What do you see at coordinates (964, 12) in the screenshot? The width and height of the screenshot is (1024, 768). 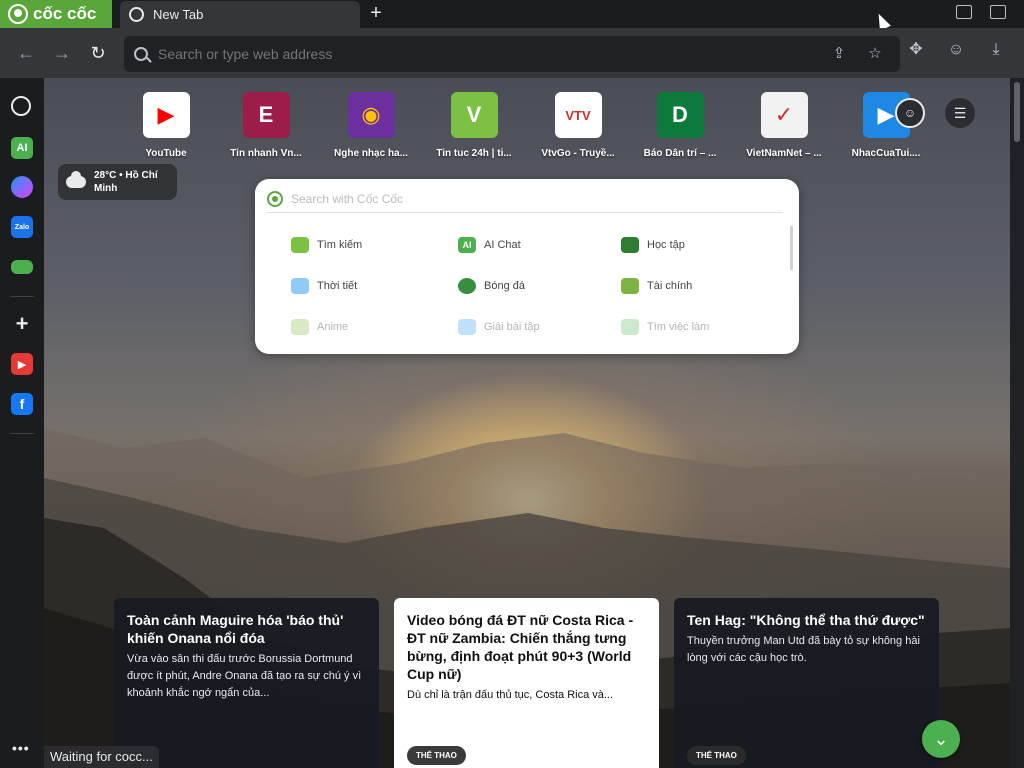 I see `tab-search-icon` at bounding box center [964, 12].